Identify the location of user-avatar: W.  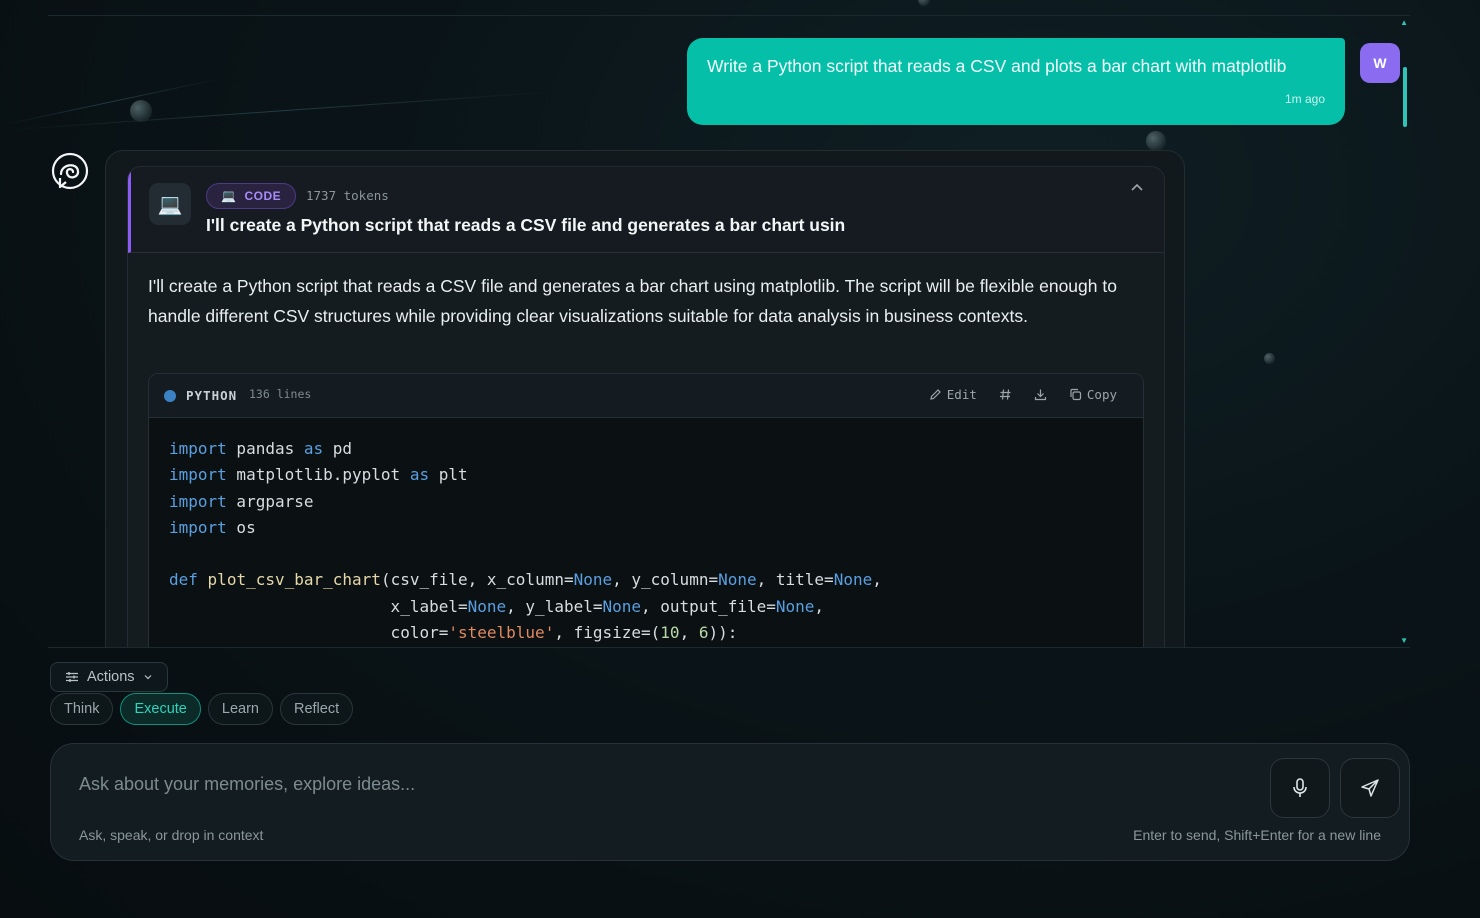
(1380, 63).